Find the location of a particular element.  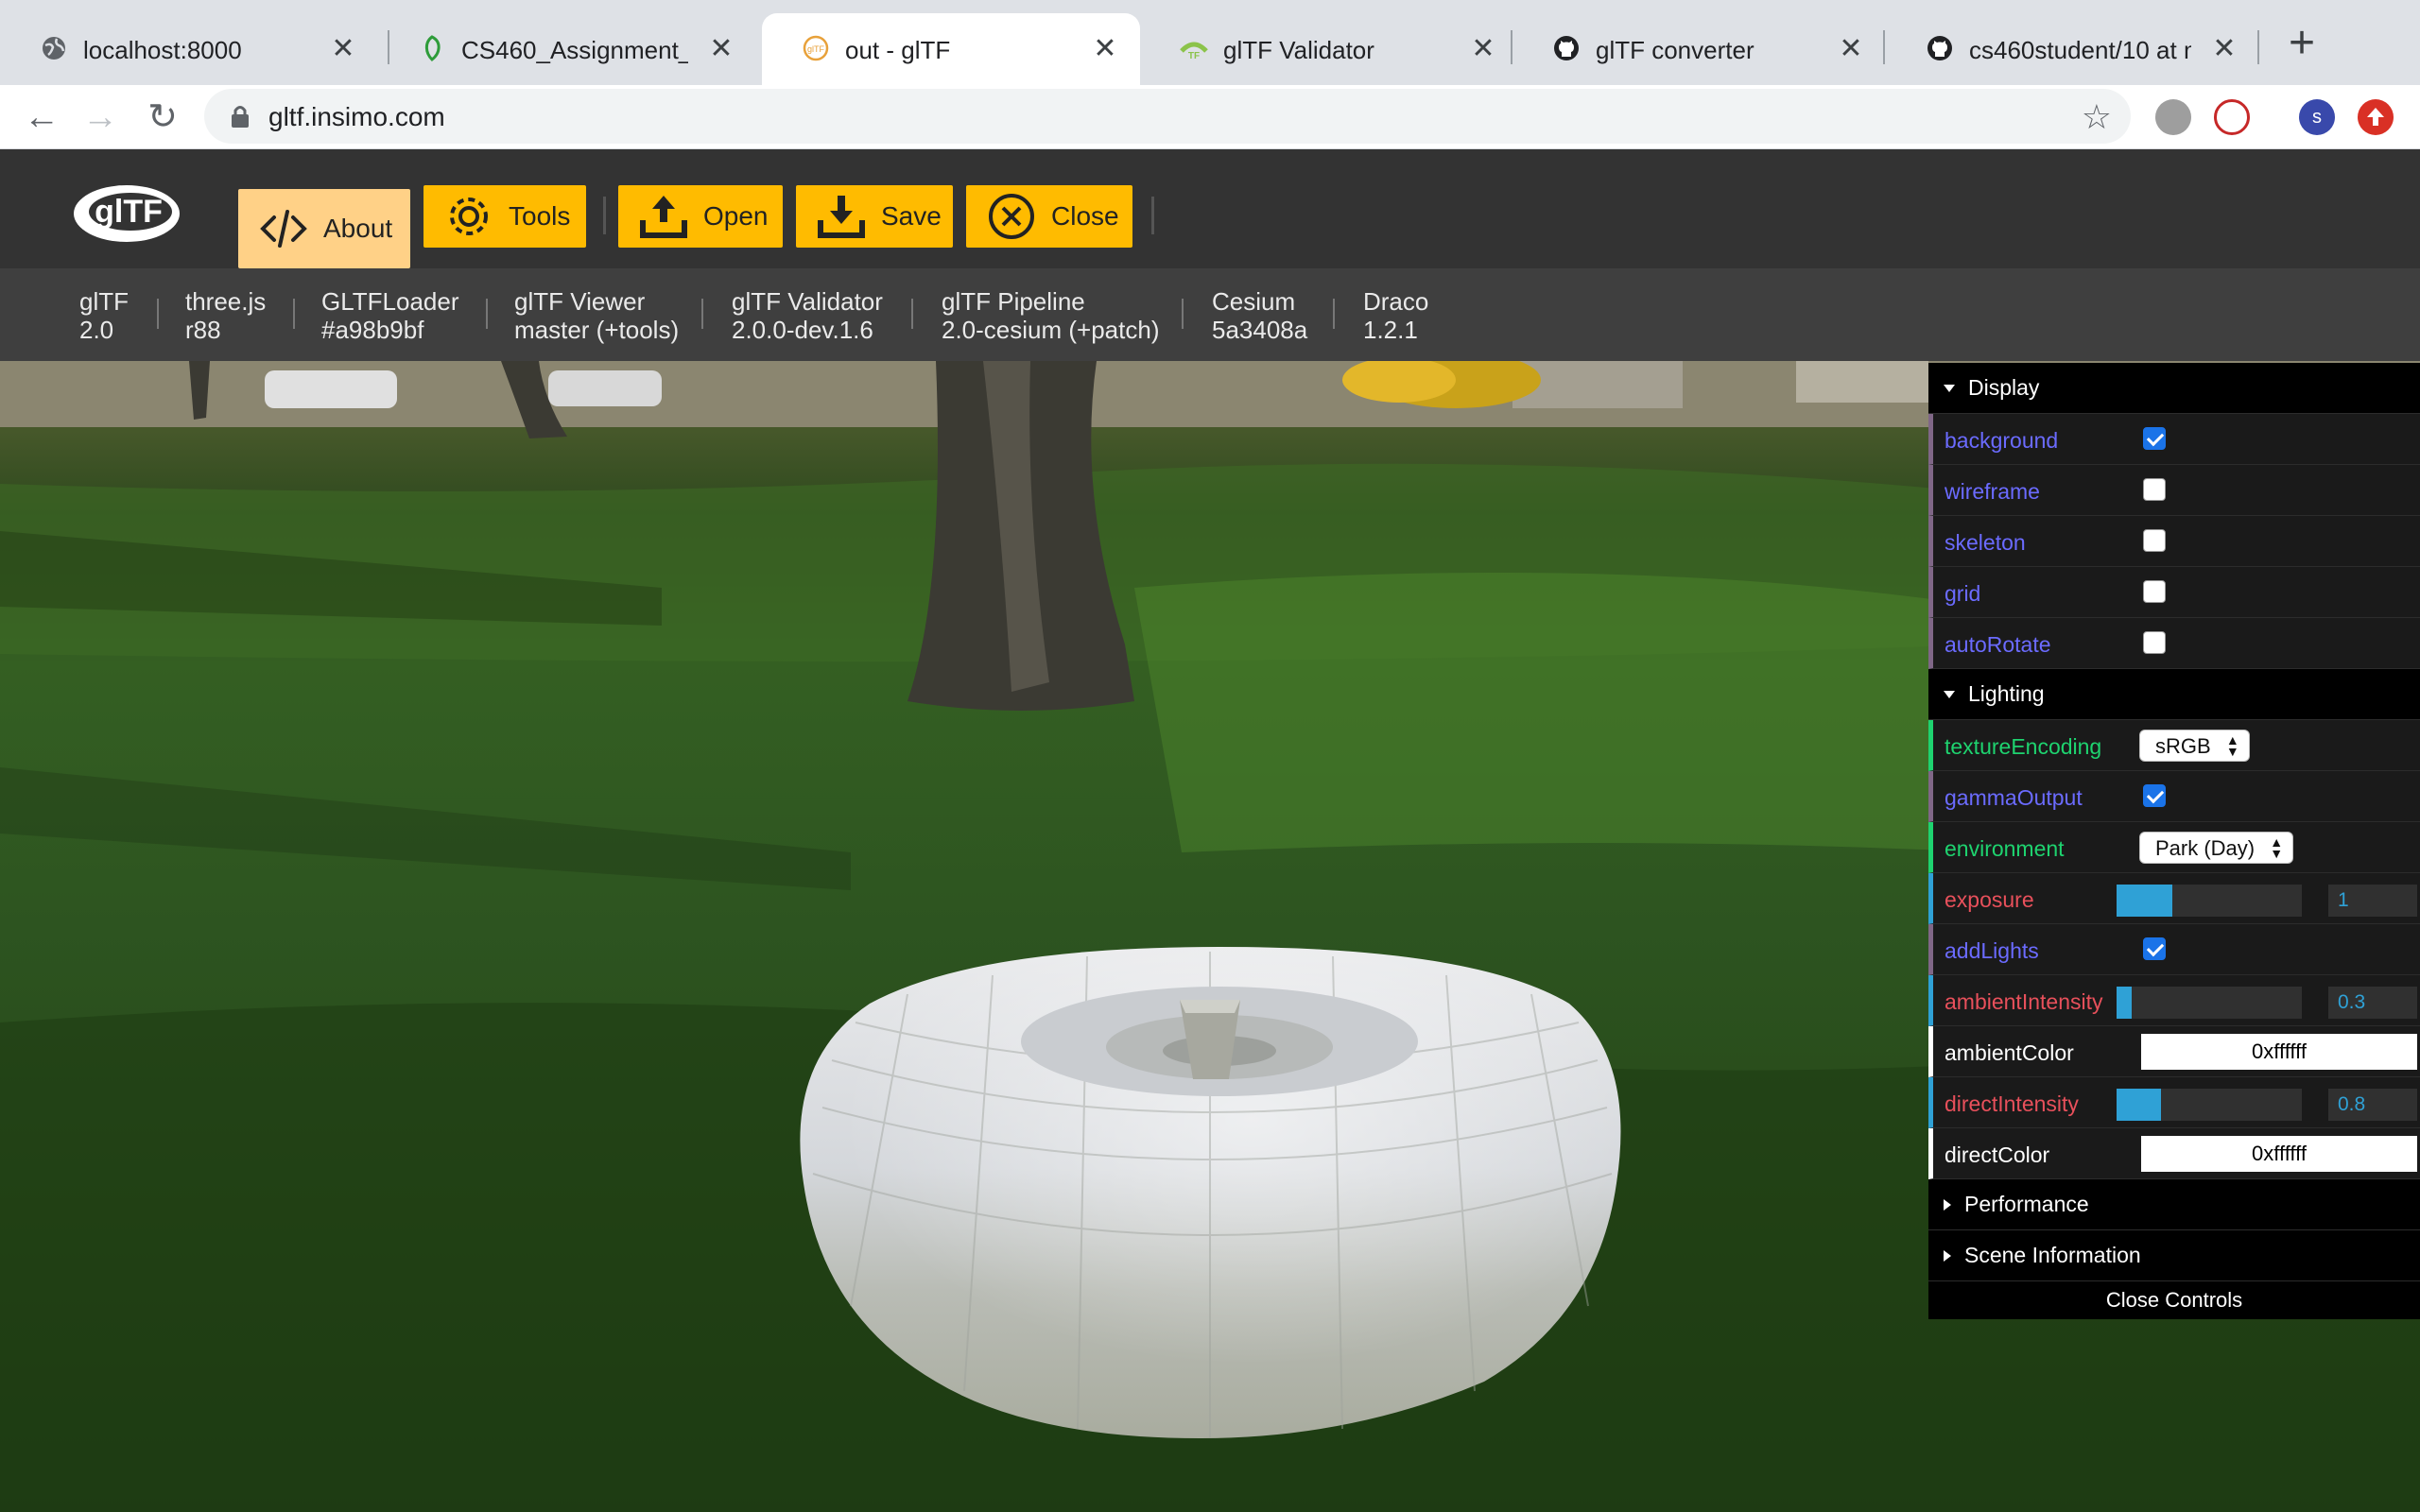

gamma-output-row: gammaOutput is located at coordinates (2174, 796).